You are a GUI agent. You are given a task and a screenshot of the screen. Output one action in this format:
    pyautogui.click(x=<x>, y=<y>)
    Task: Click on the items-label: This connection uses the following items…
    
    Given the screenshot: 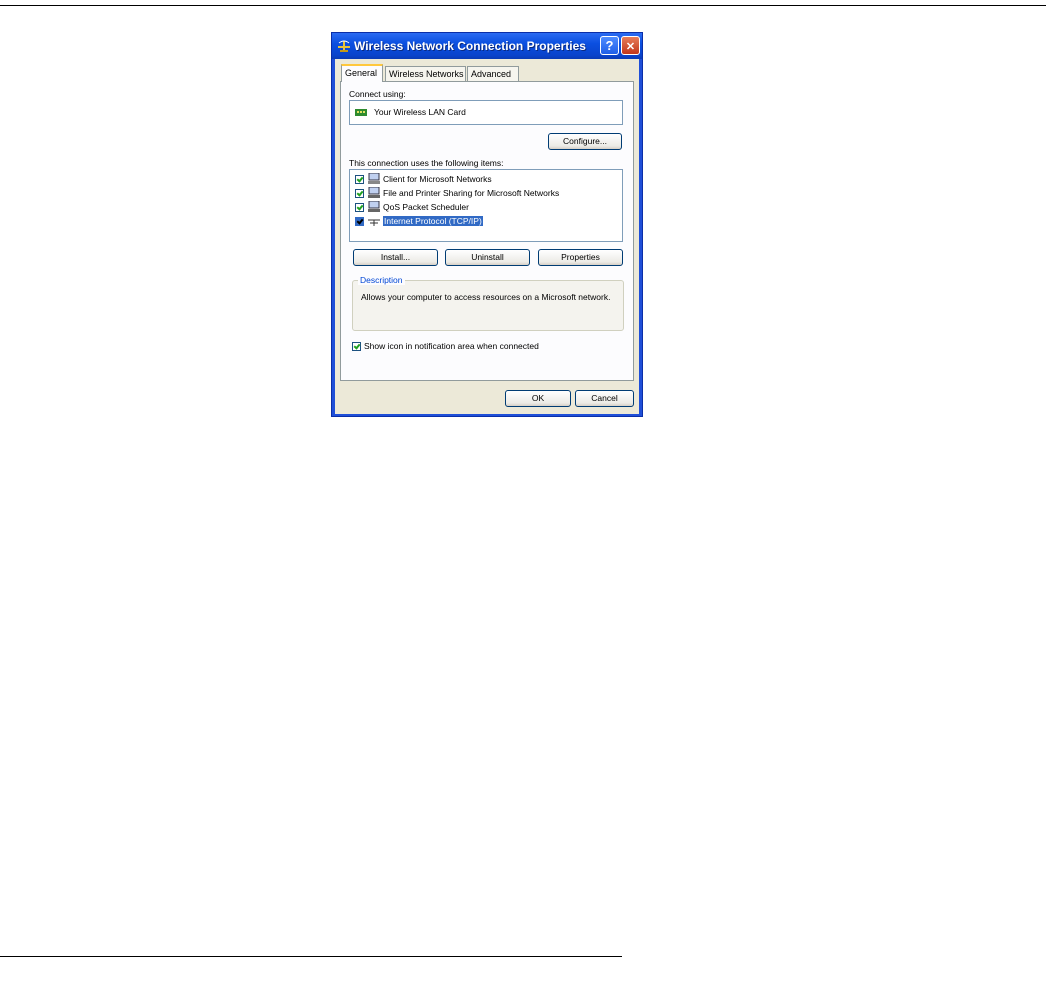 What is the action you would take?
    pyautogui.click(x=426, y=163)
    